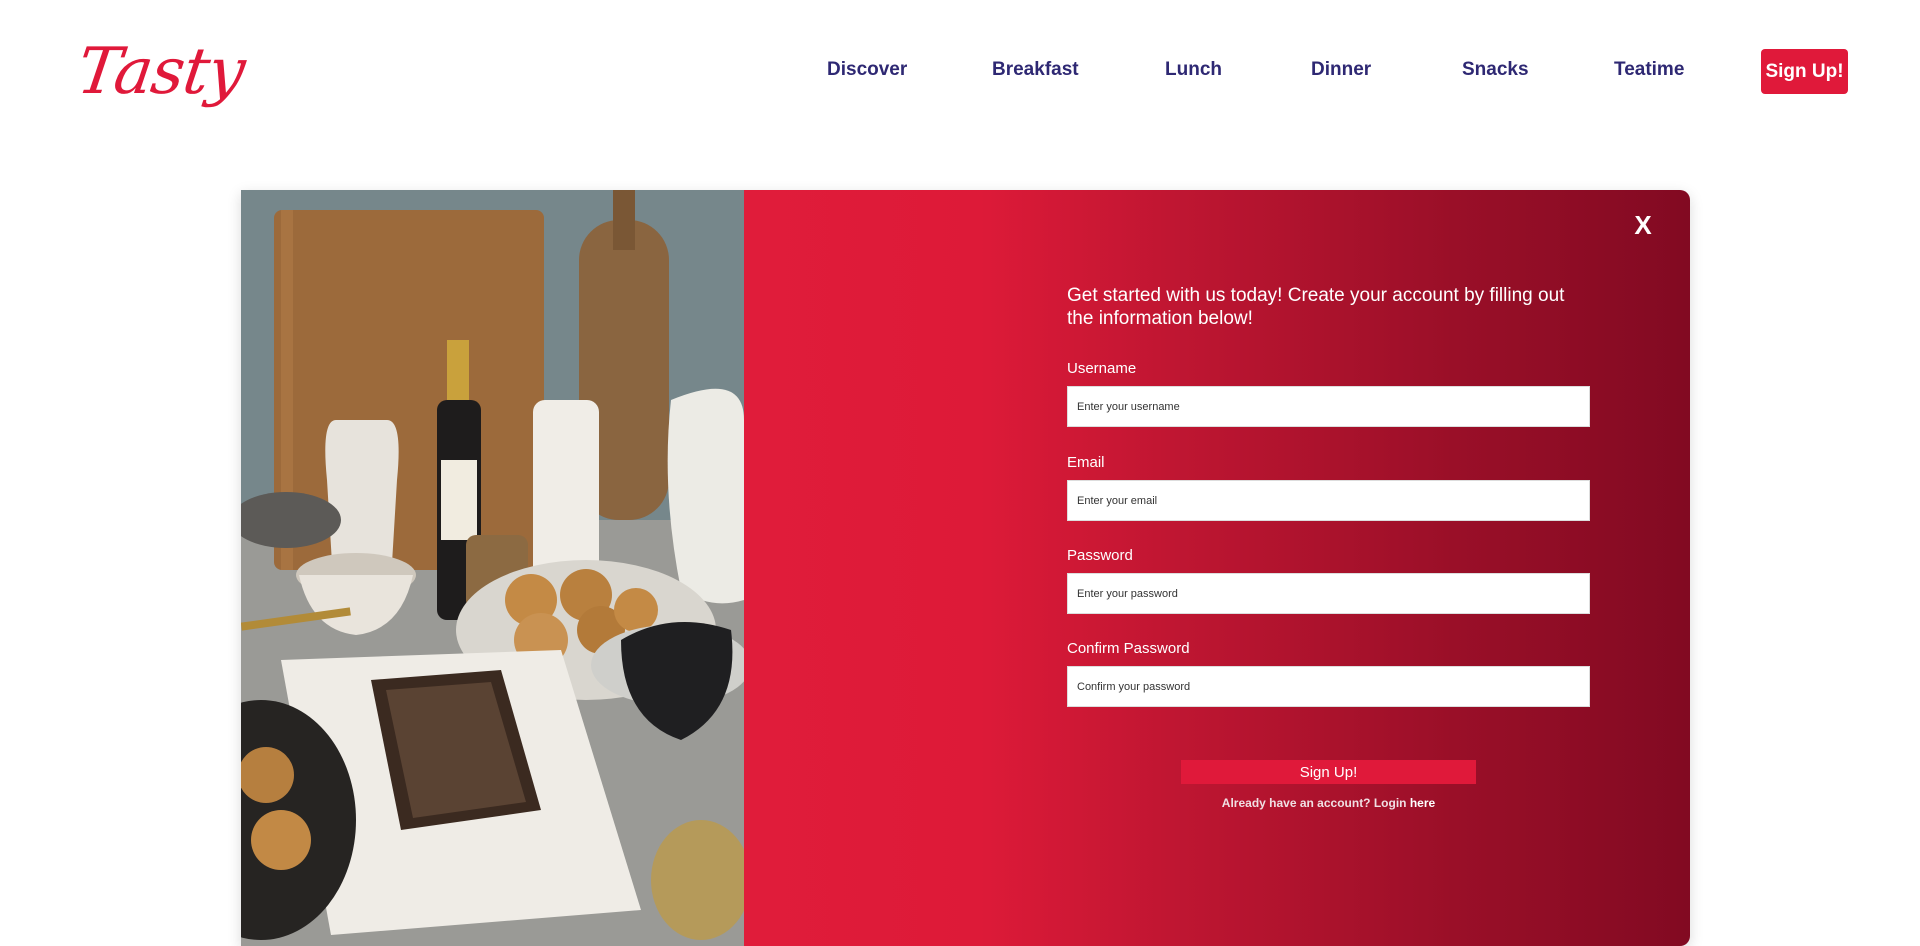  What do you see at coordinates (1328, 406) in the screenshot?
I see `username-input` at bounding box center [1328, 406].